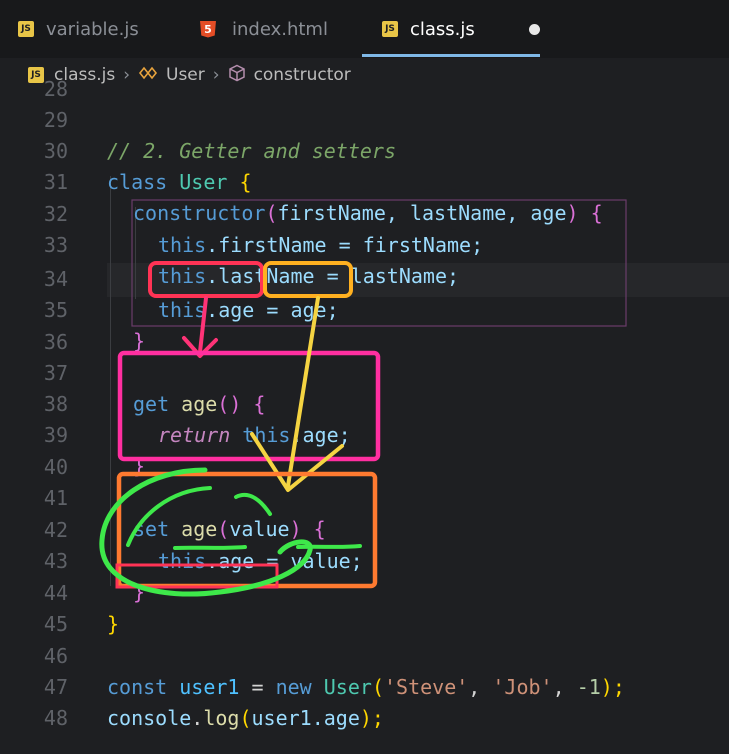 Image resolution: width=729 pixels, height=754 pixels. Describe the element at coordinates (253, 504) in the screenshot. I see `green-check-mark` at that location.